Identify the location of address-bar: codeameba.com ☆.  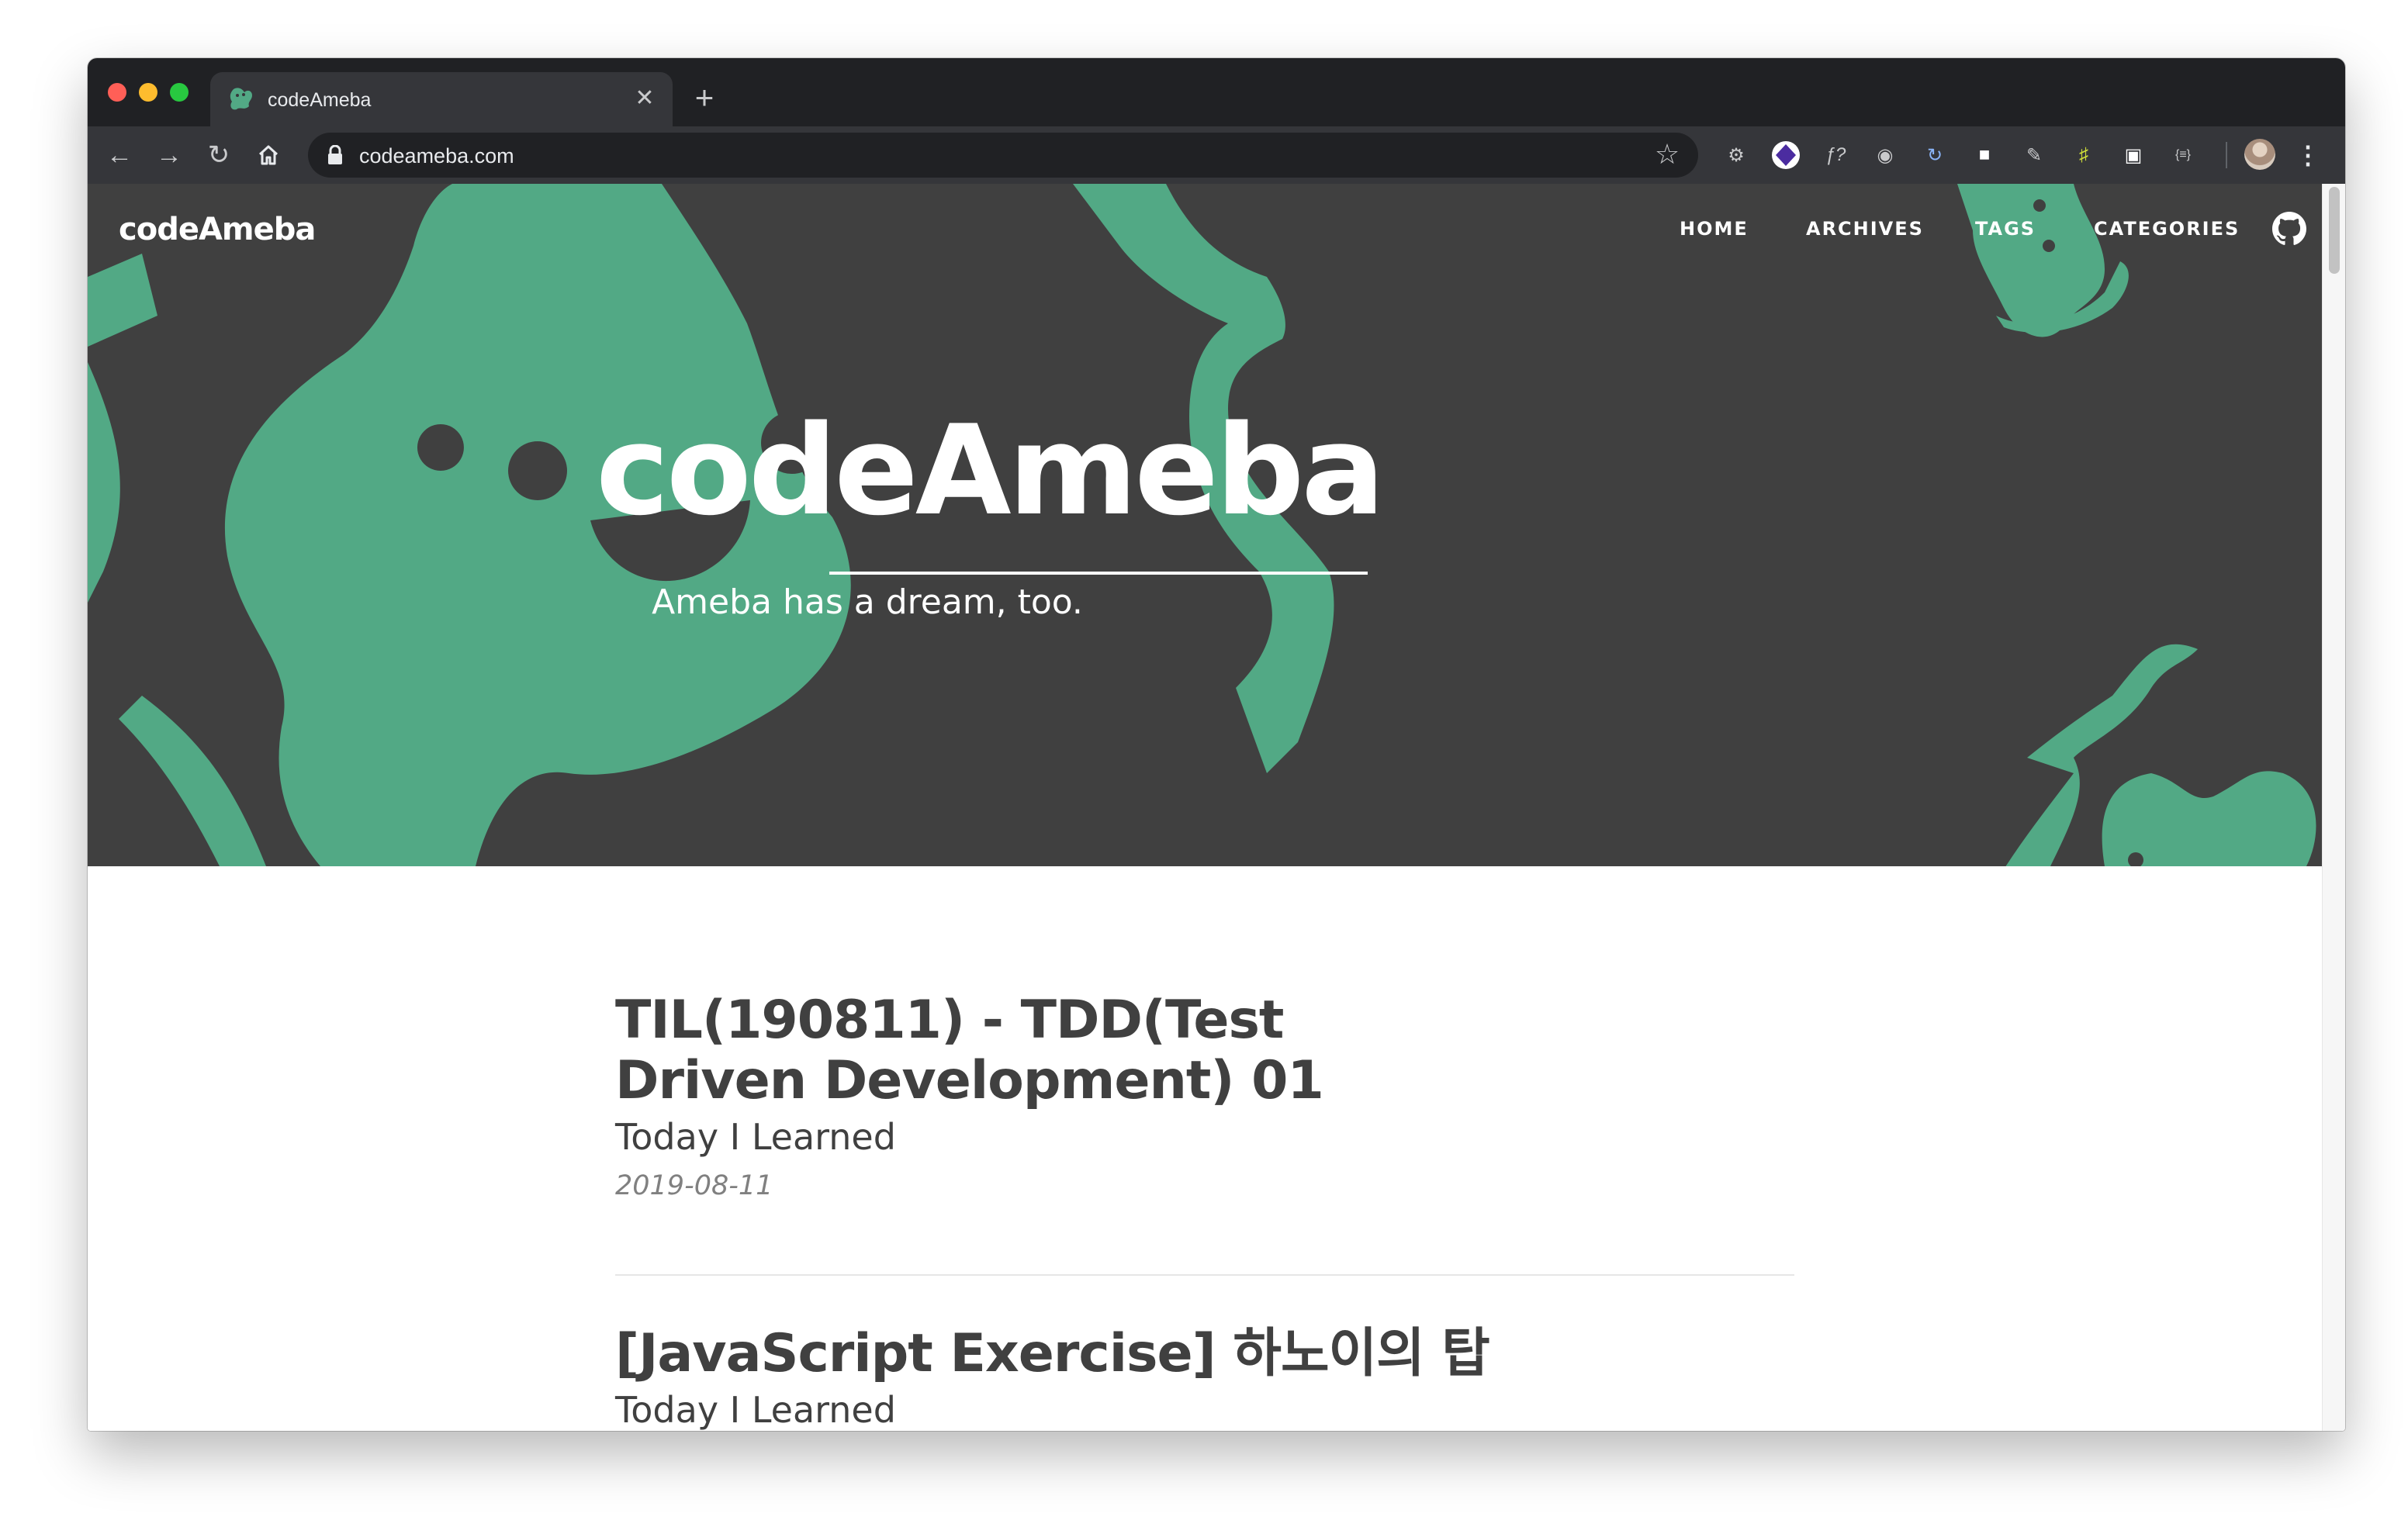
(1003, 155).